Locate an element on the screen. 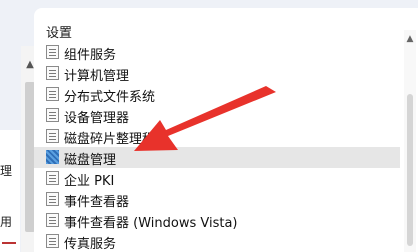 The height and width of the screenshot is (252, 418). list-item-disk-management: 磁盘管理 is located at coordinates (217, 157).